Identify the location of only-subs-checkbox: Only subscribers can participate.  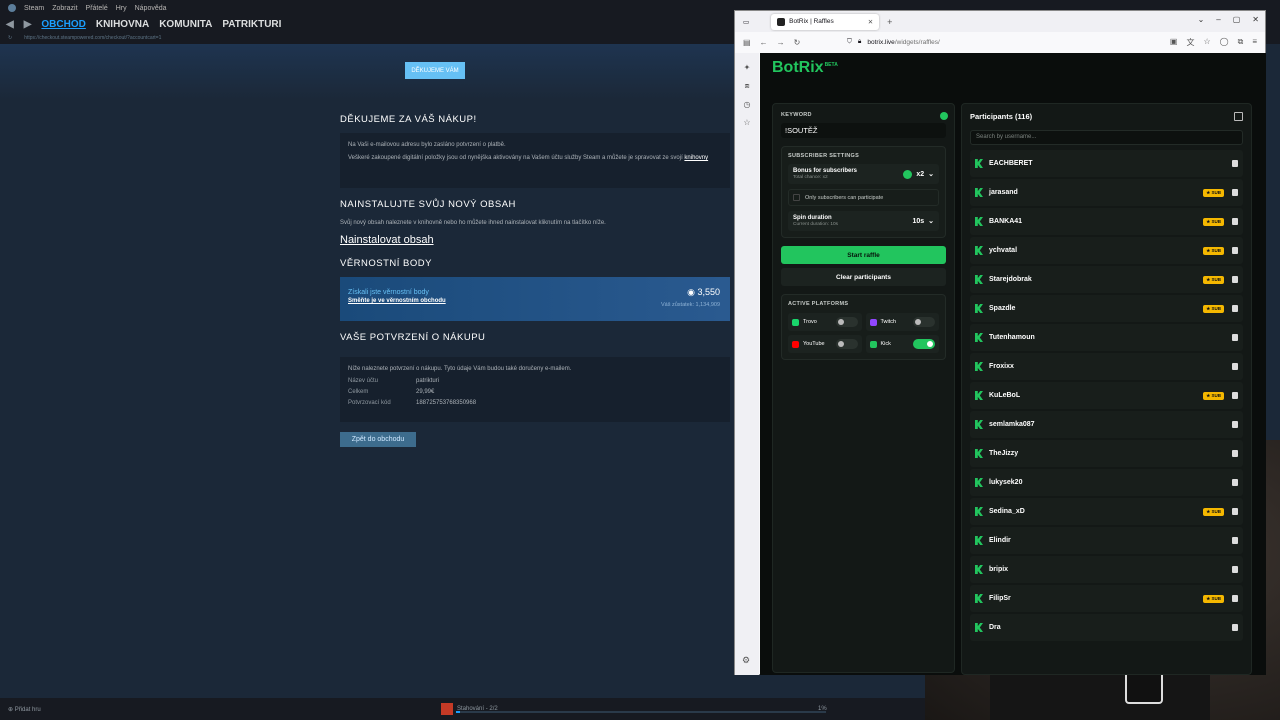
(863, 197).